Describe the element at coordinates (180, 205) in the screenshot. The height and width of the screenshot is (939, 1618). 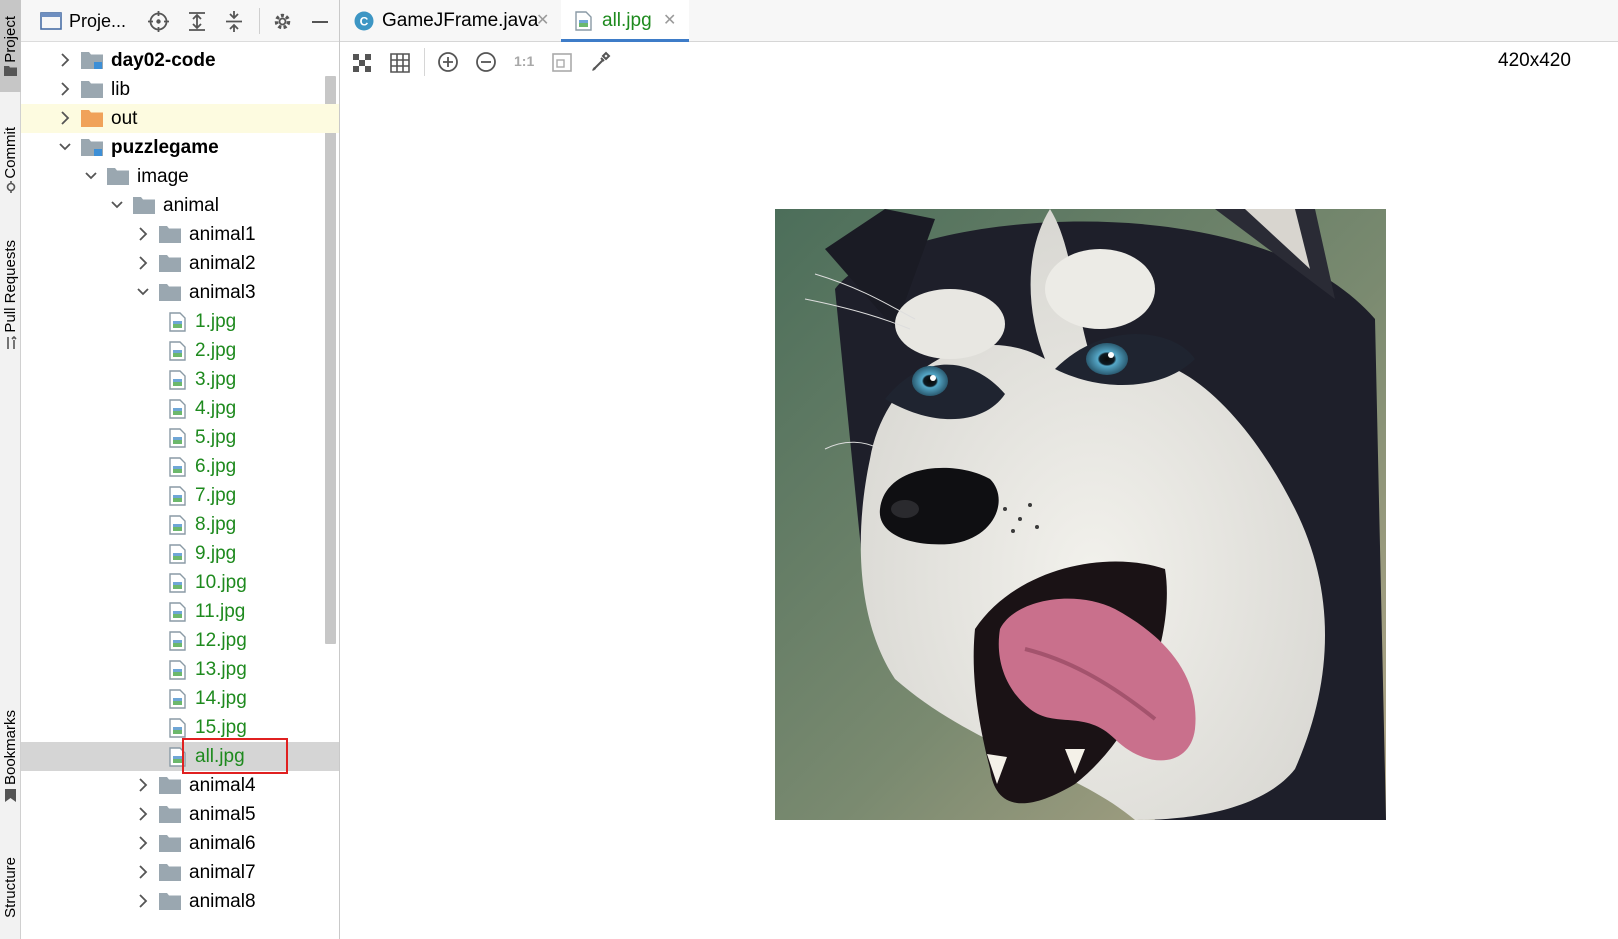
I see `tree-row-animal: animal` at that location.